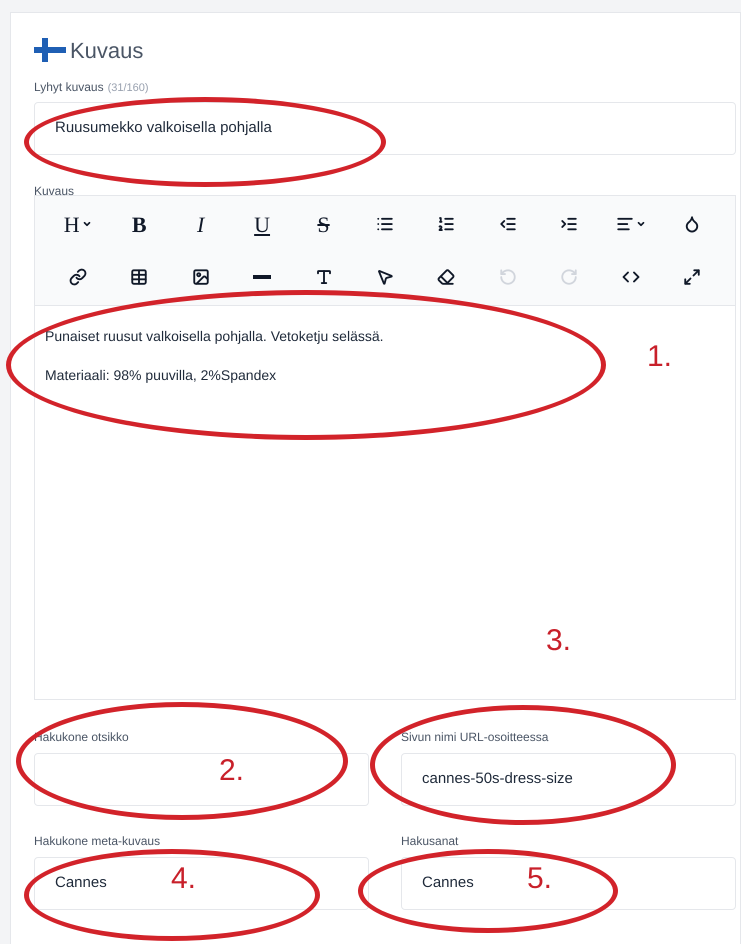 This screenshot has height=944, width=741. What do you see at coordinates (139, 277) in the screenshot?
I see `table-icon` at bounding box center [139, 277].